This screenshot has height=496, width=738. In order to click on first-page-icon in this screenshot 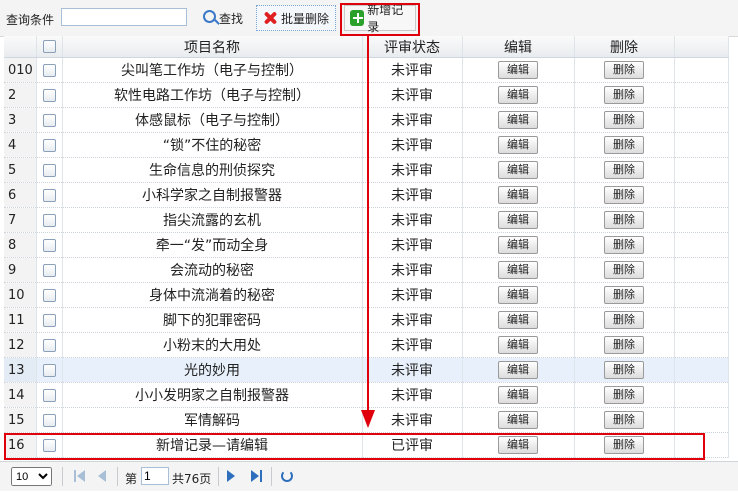, I will do `click(80, 476)`.